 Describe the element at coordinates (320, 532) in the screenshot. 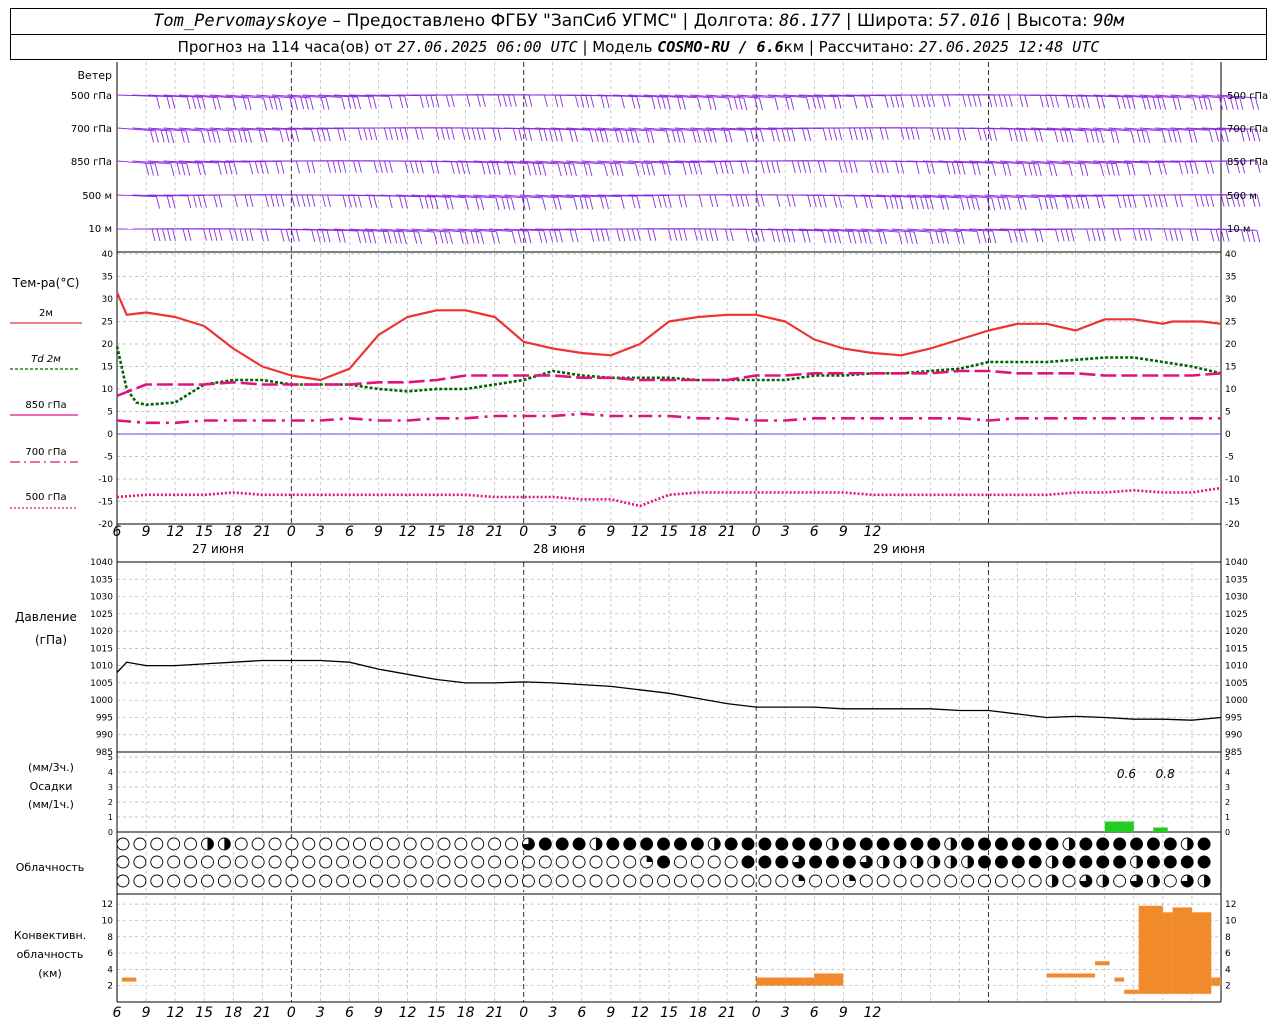

I see `hour-tick-label: 3` at that location.